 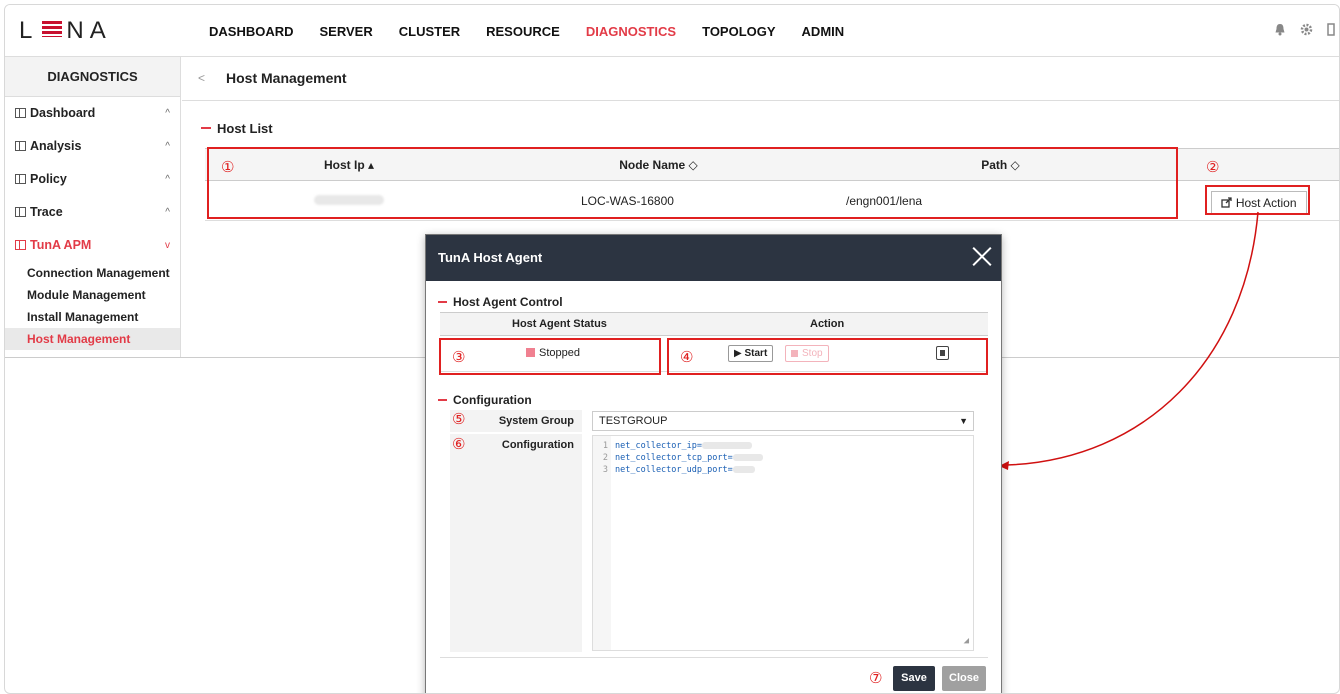 I want to click on dialog-header: TunA Host Agent, so click(x=713, y=258).